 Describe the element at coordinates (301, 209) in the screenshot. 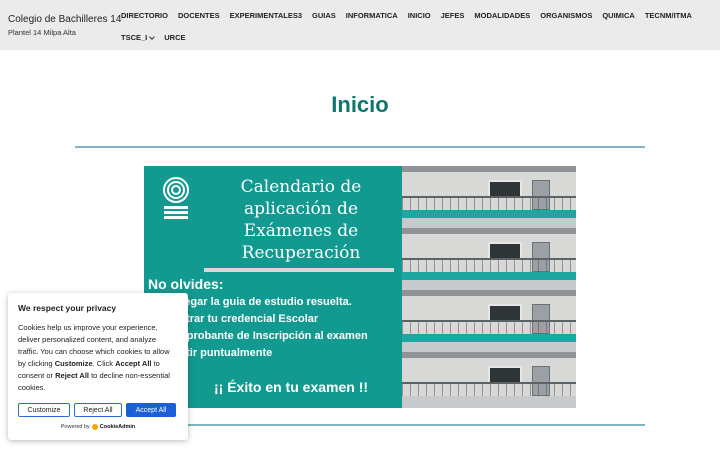

I see `banner-title-line: aplicación de` at that location.